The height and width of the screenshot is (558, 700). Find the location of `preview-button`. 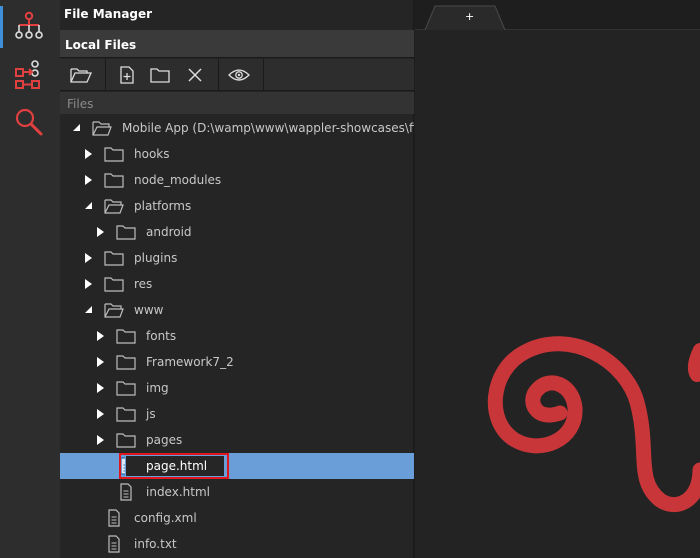

preview-button is located at coordinates (239, 75).